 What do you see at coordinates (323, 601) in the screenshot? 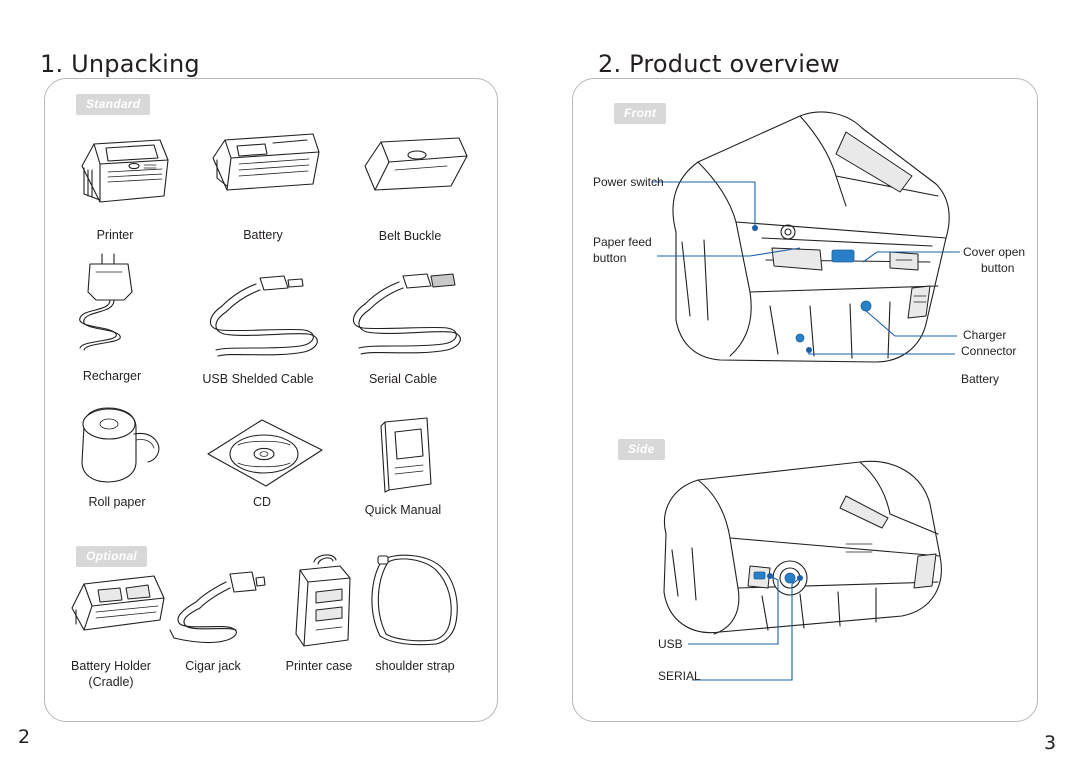
I see `printer-case-illustration` at bounding box center [323, 601].